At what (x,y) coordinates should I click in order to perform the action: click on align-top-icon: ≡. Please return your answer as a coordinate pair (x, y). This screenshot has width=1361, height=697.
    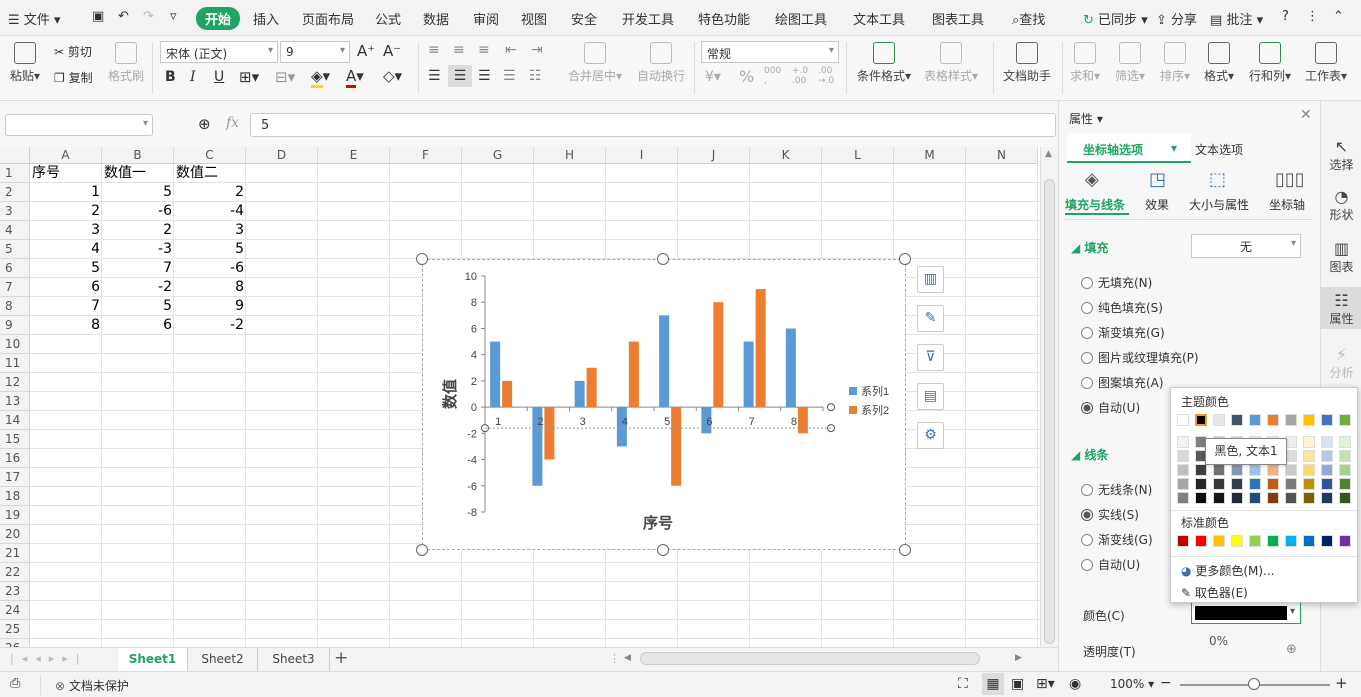
    Looking at the image, I should click on (434, 50).